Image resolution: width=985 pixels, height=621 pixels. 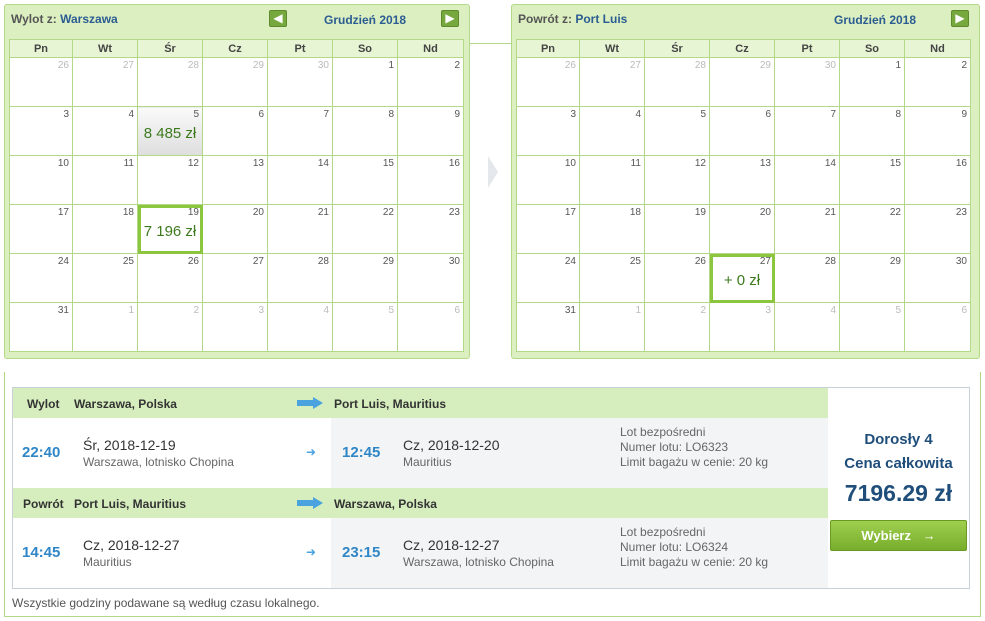 What do you see at coordinates (278, 18) in the screenshot?
I see `prev-month-button: ◀` at bounding box center [278, 18].